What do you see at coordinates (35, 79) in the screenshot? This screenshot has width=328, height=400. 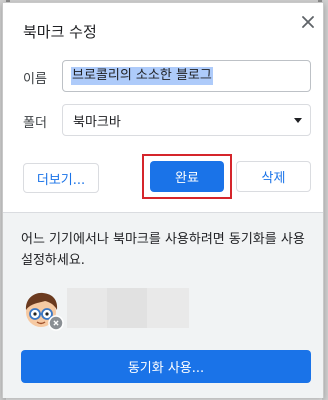 I see `name-label: 이름` at bounding box center [35, 79].